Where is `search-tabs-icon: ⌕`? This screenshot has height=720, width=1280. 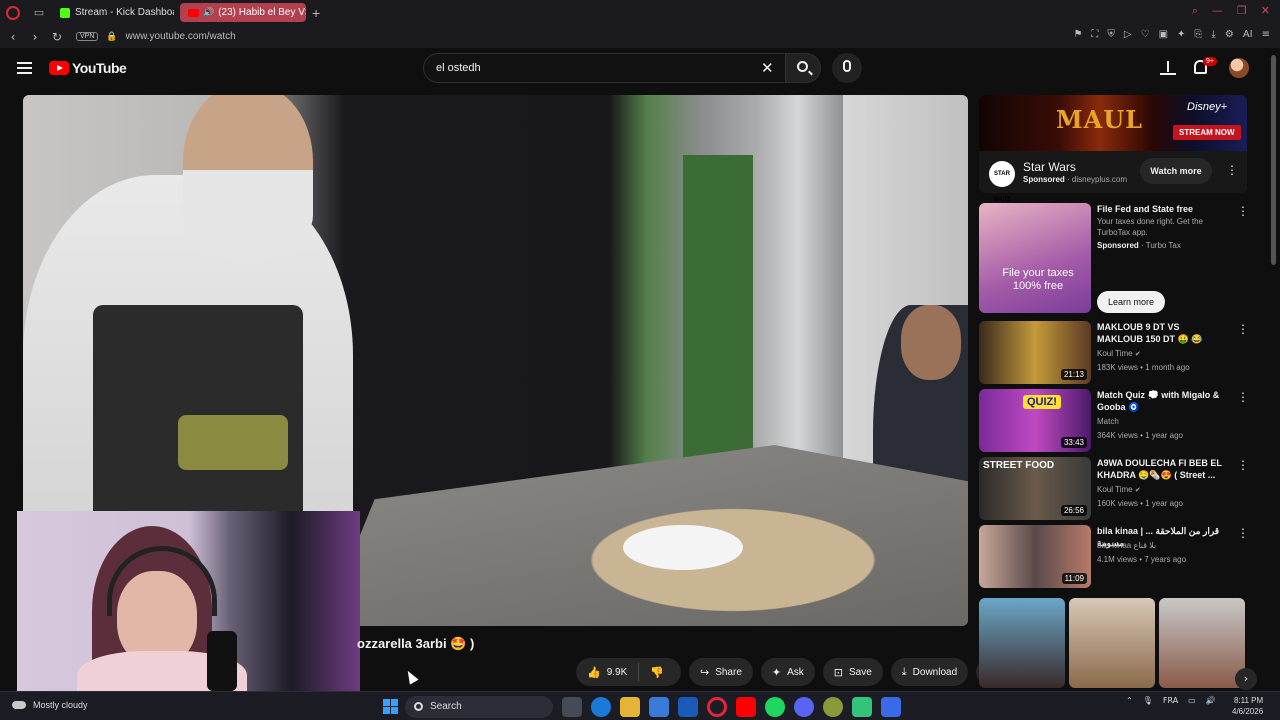
search-tabs-icon: ⌕ is located at coordinates (1195, 11).